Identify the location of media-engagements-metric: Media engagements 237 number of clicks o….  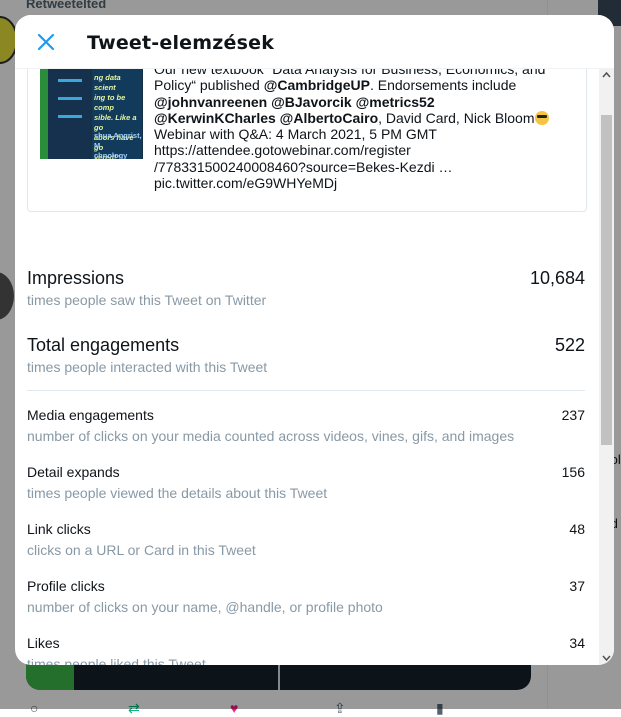
(306, 425).